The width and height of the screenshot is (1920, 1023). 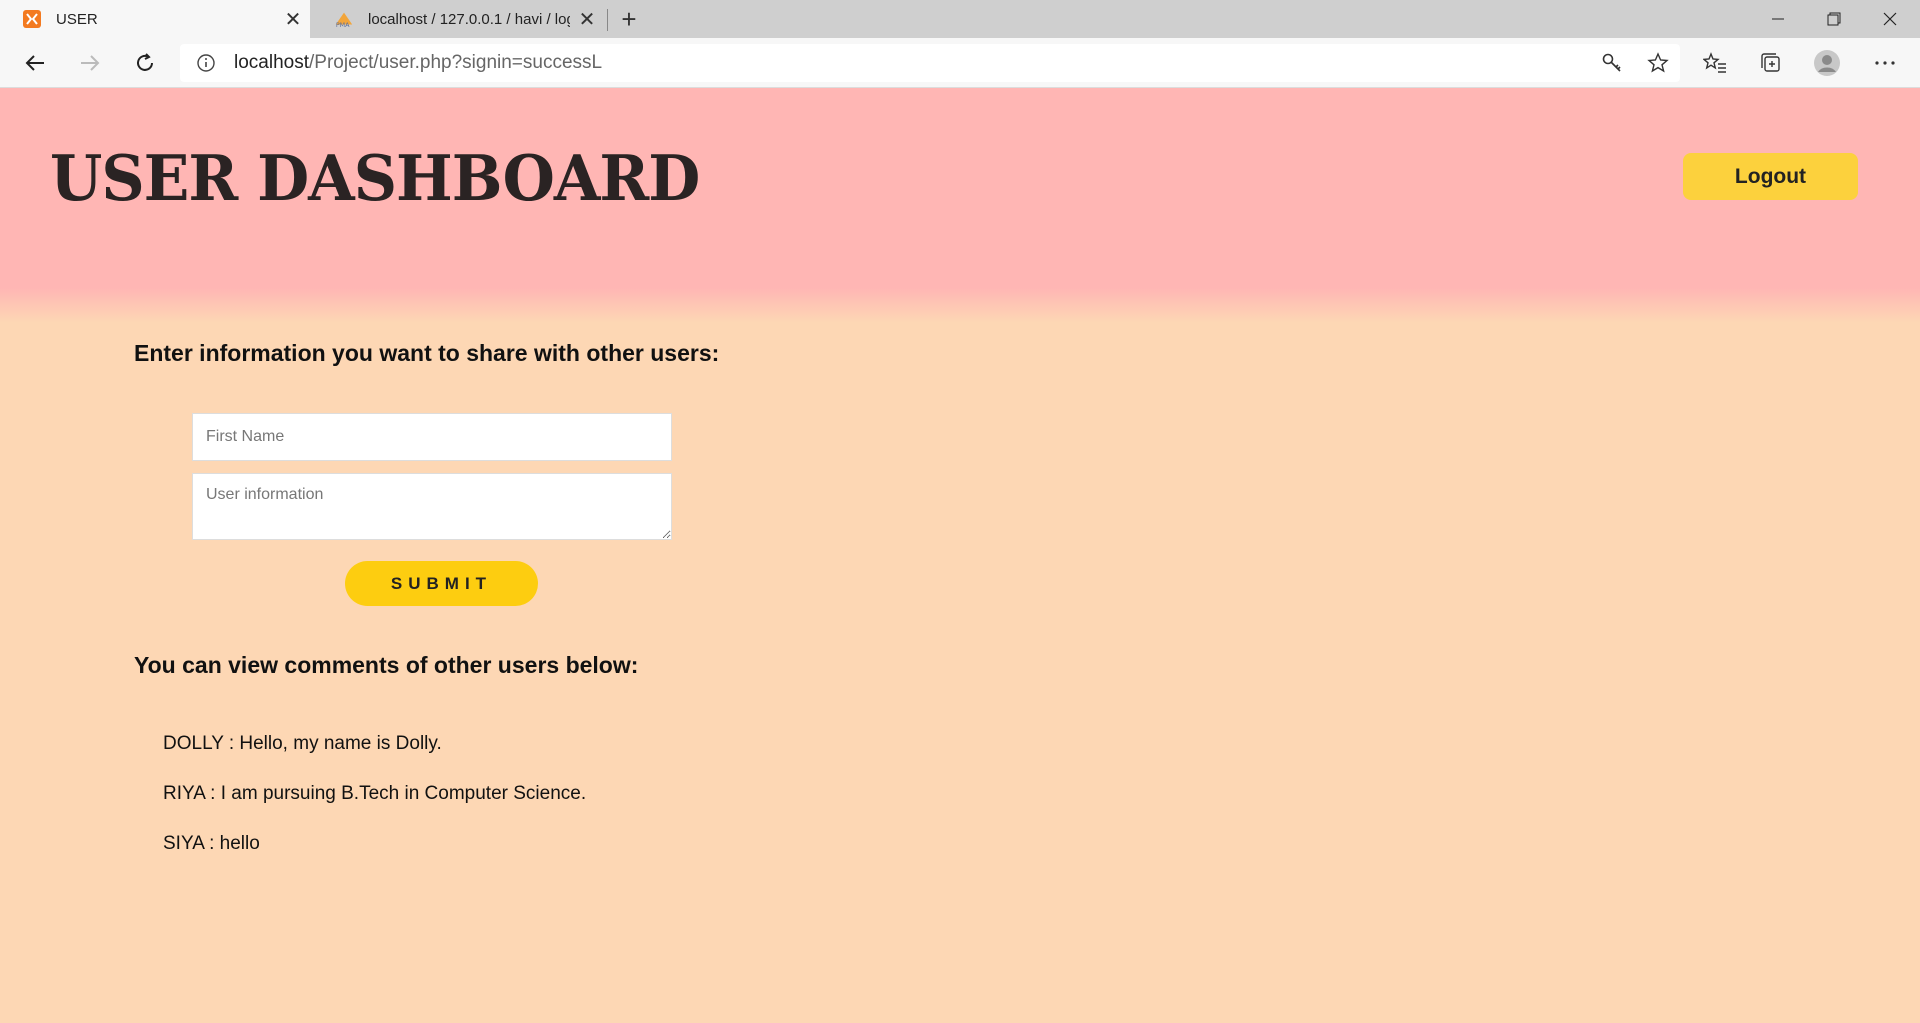 I want to click on xampp-favicon-icon, so click(x=32, y=19).